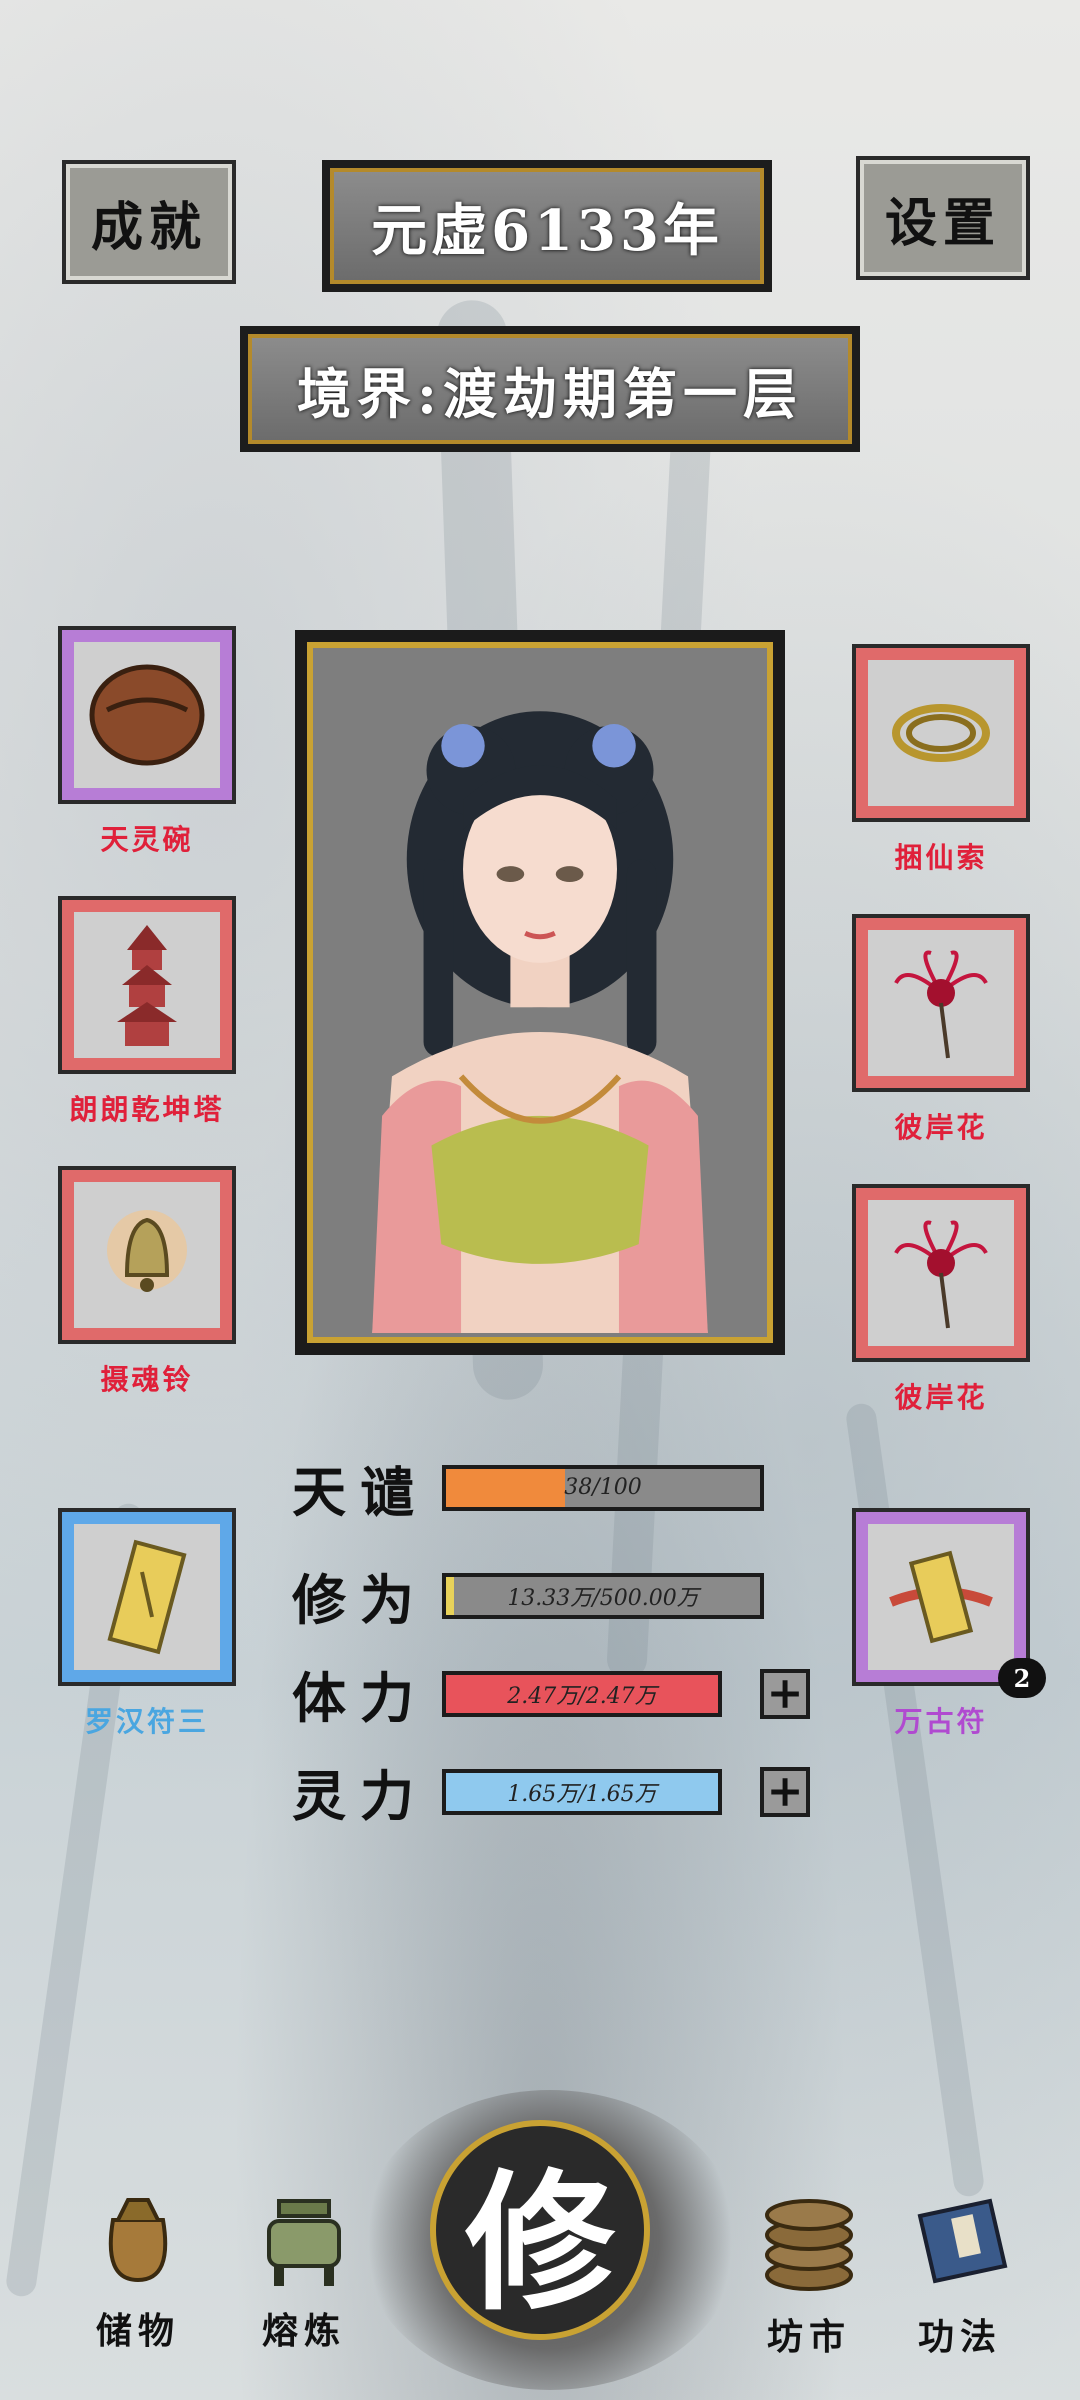  What do you see at coordinates (137, 2331) in the screenshot?
I see `nav-storage-label: 储物` at bounding box center [137, 2331].